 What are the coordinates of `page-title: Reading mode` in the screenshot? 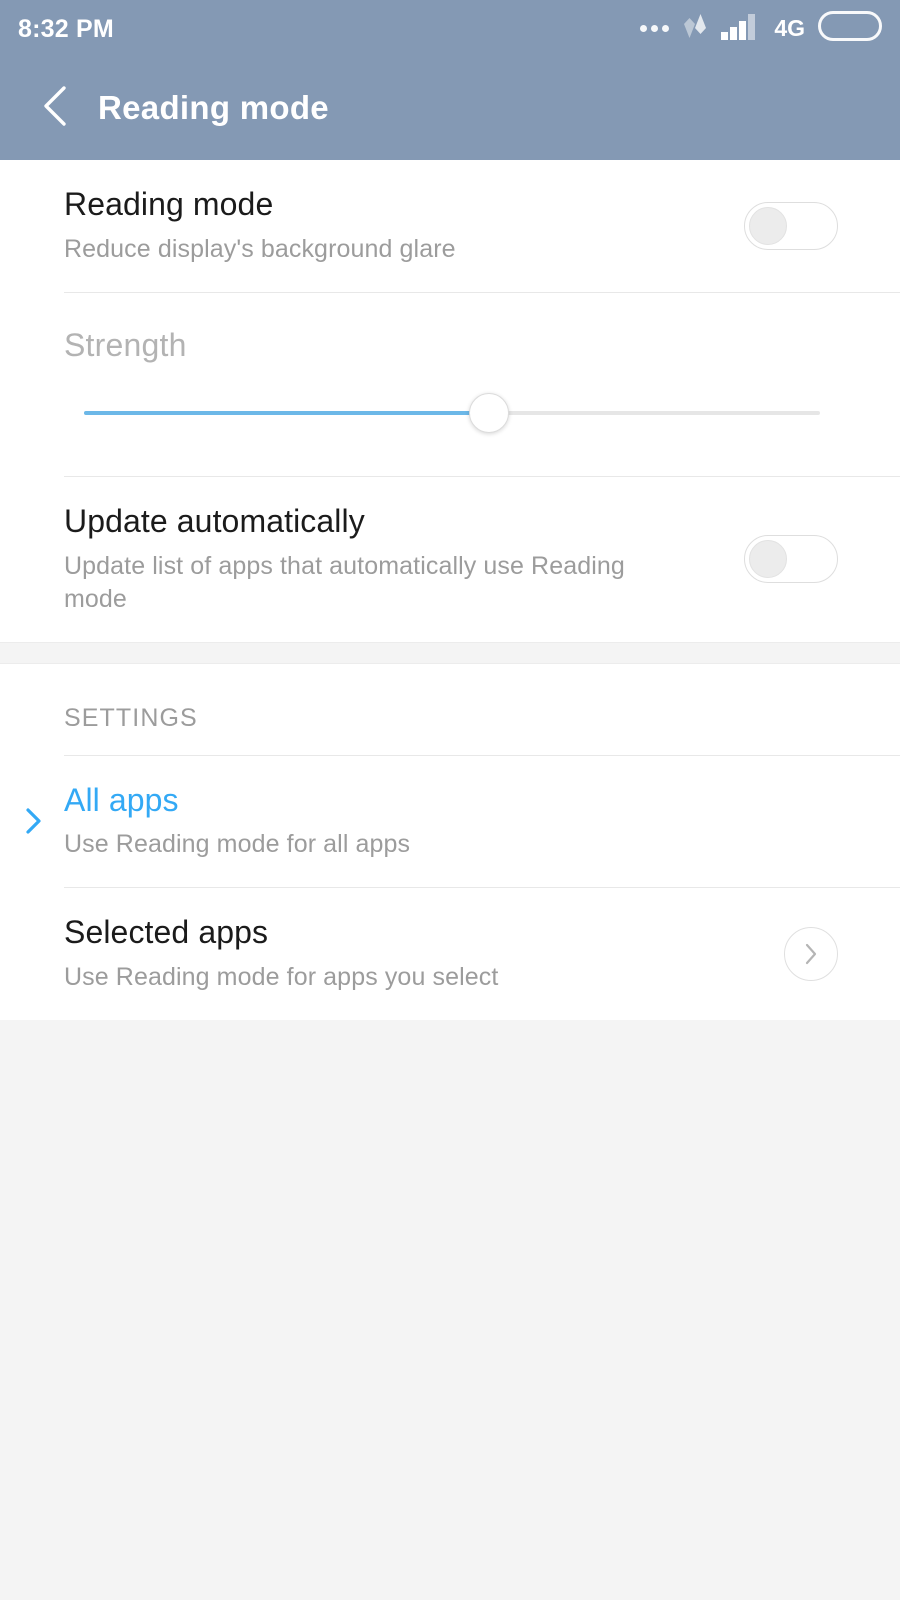 It's located at (213, 107).